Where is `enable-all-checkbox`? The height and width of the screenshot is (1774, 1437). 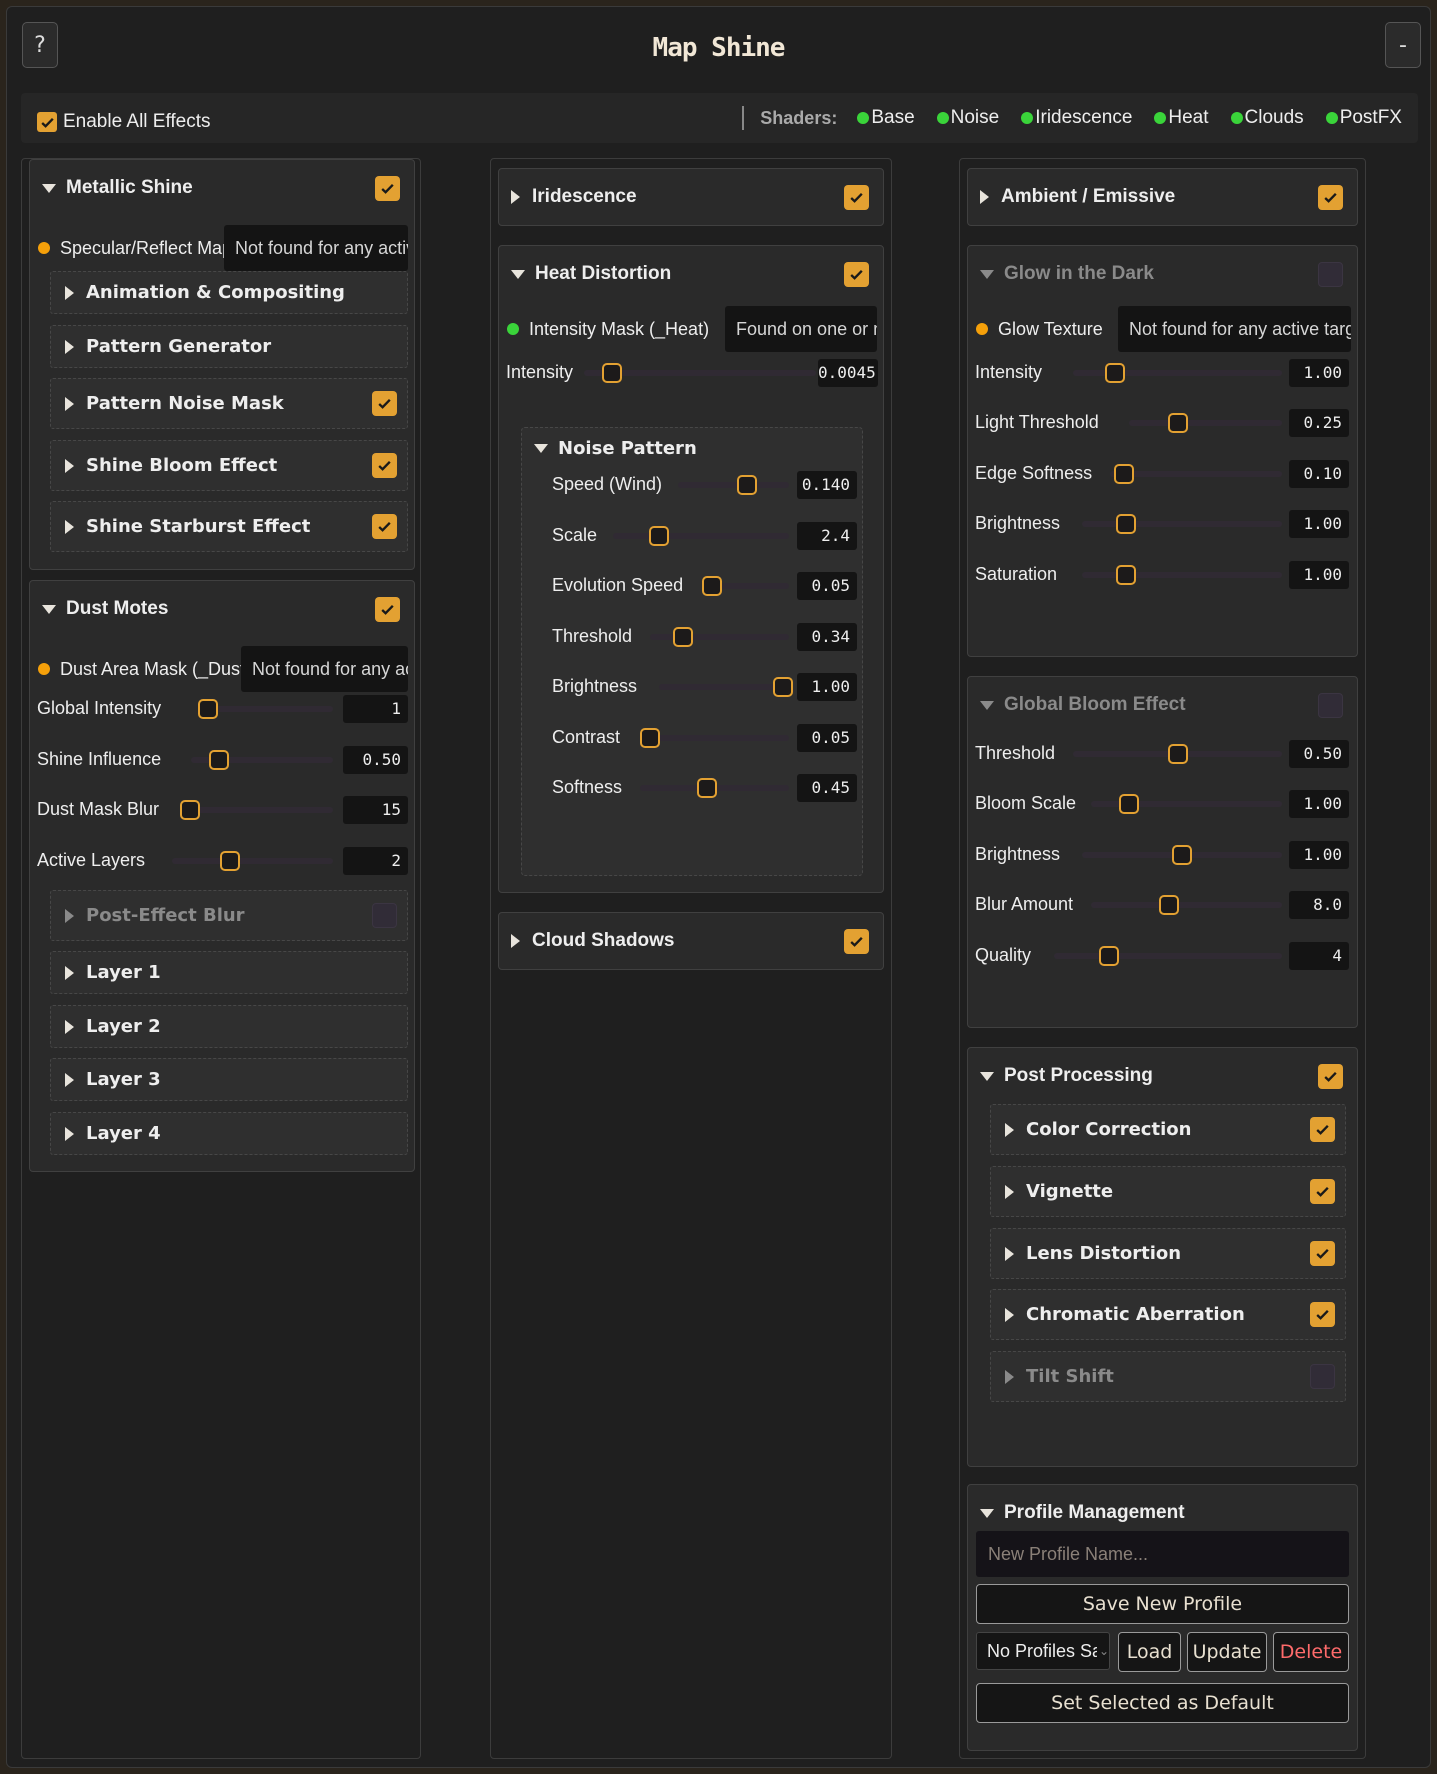 enable-all-checkbox is located at coordinates (47, 122).